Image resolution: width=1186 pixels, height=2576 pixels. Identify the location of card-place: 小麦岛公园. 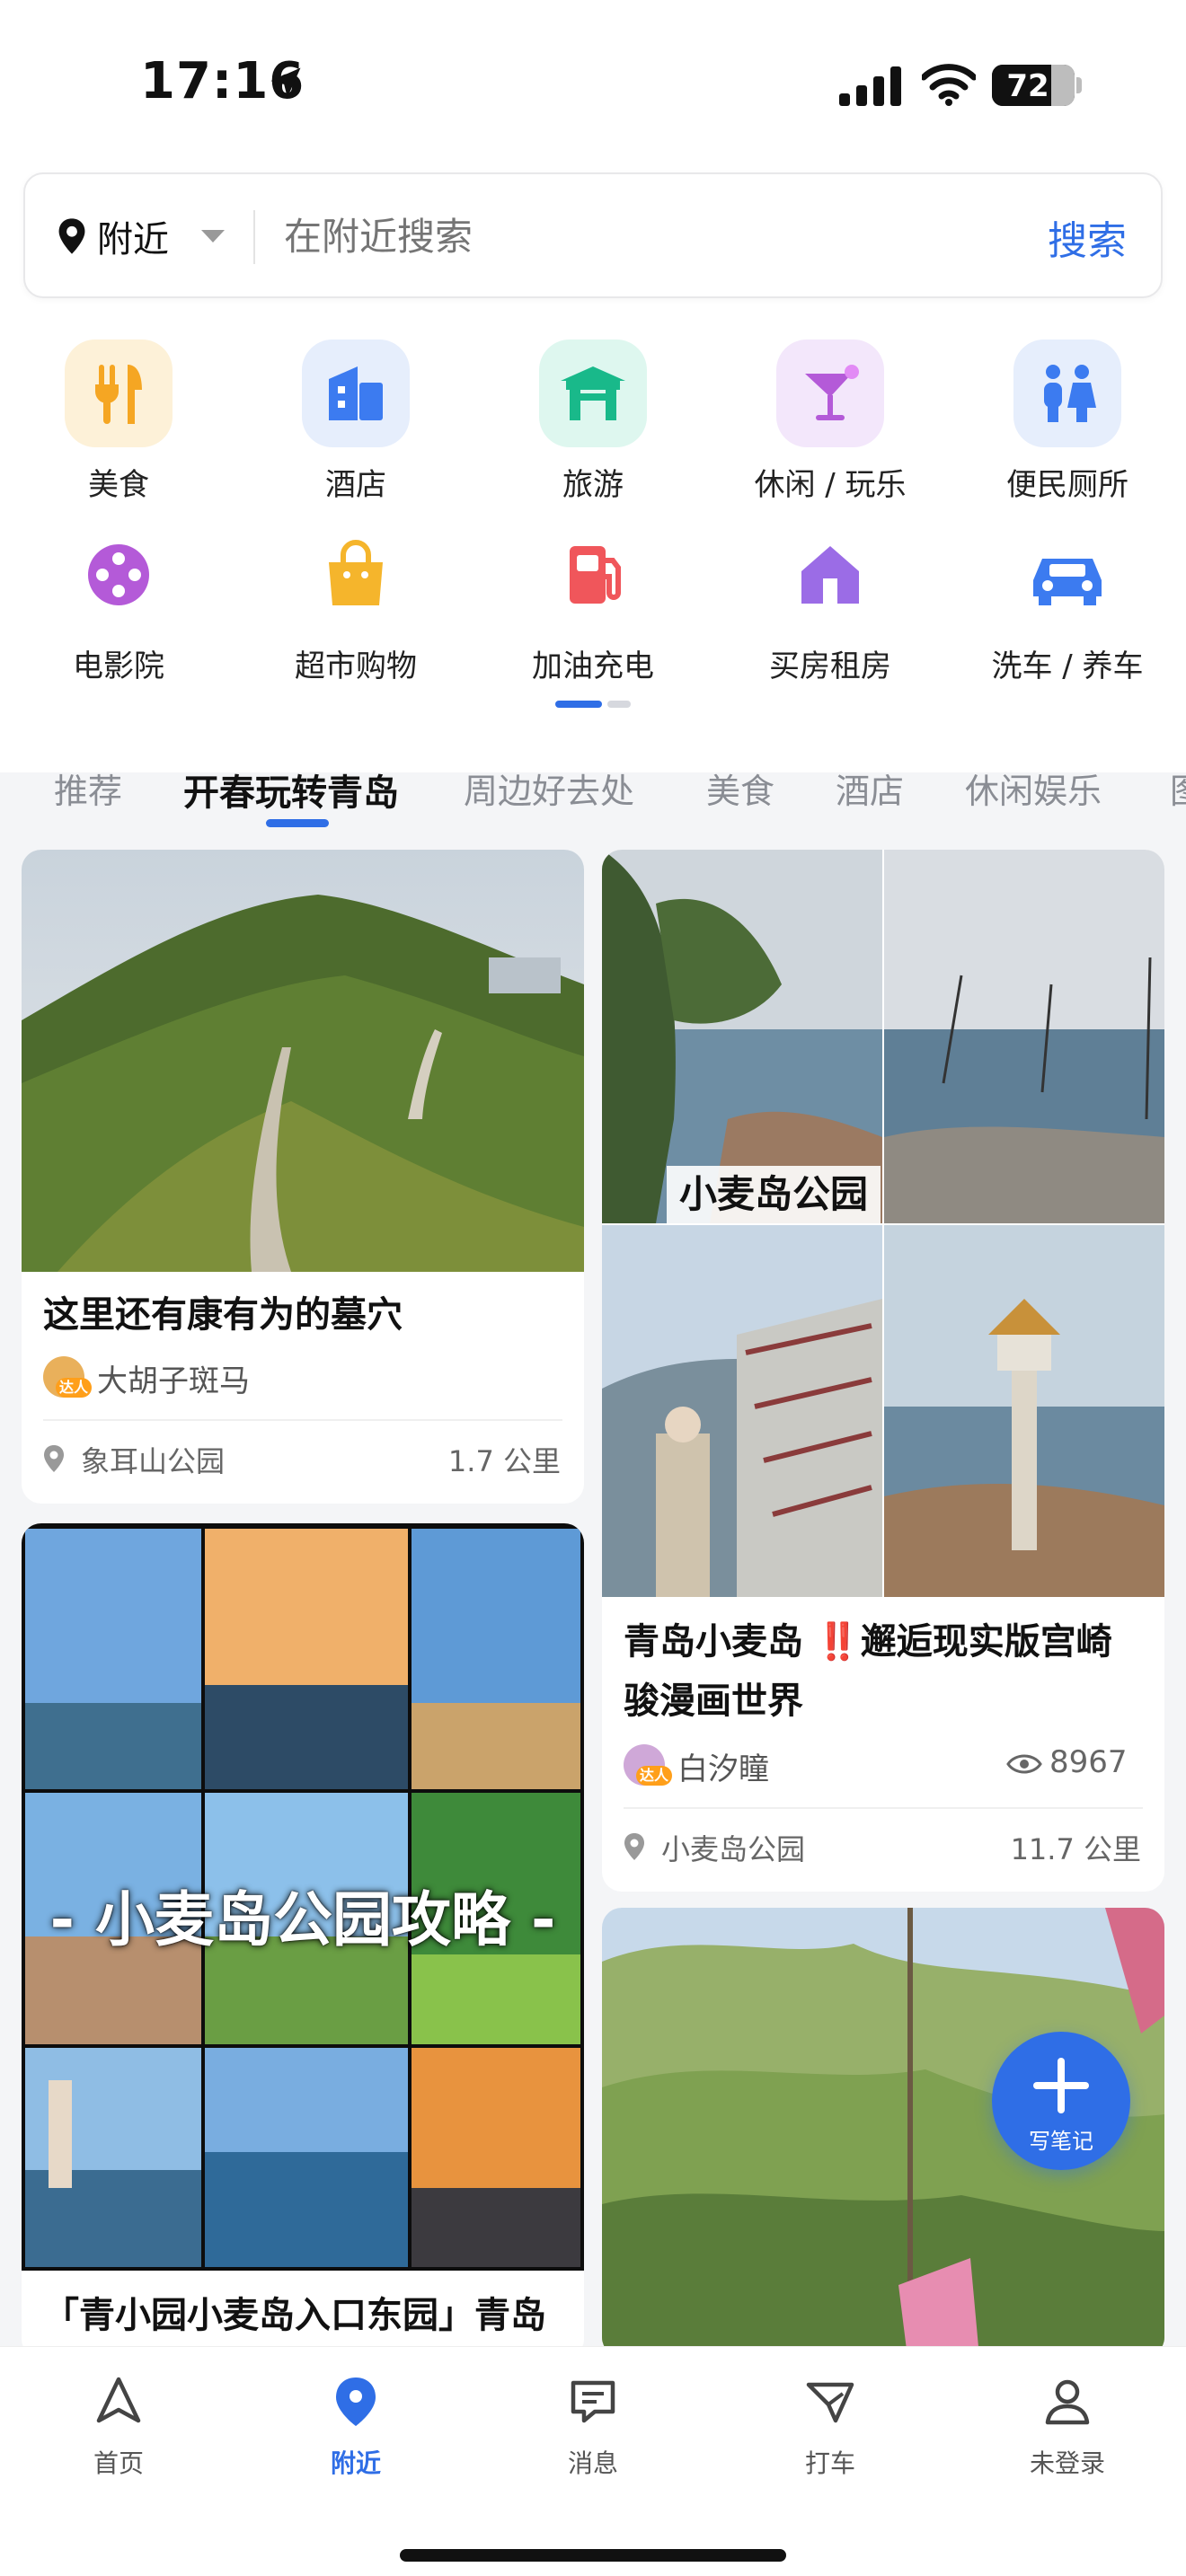
(803, 1846).